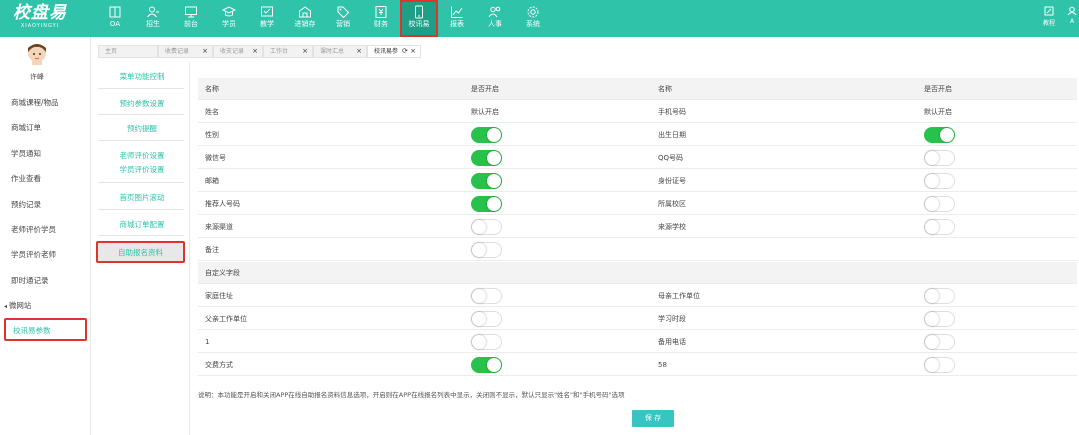 The image size is (1079, 435). Describe the element at coordinates (394, 51) in the screenshot. I see `tab-6: 校讯易参 ⟳ ×` at that location.